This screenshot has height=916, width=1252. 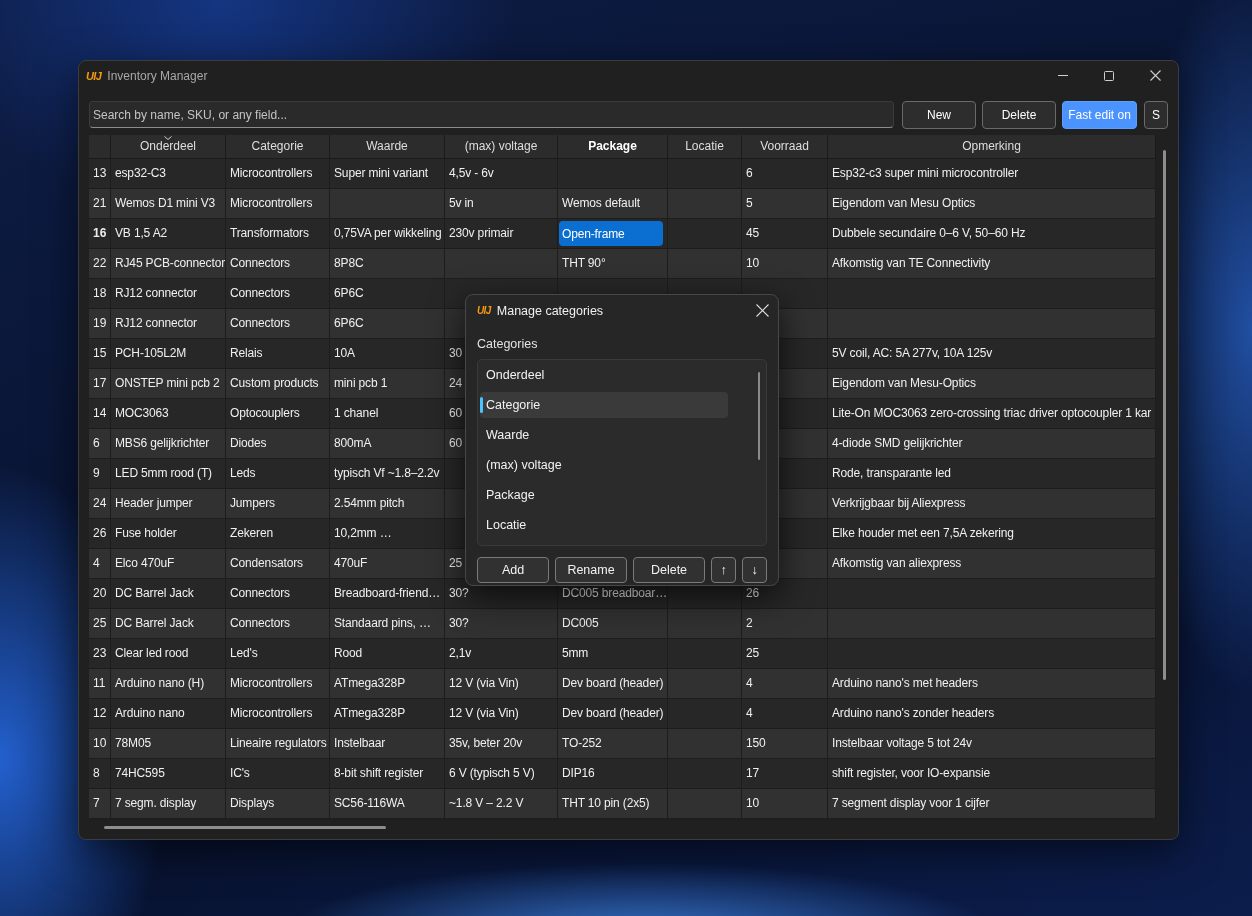 I want to click on table-cell: 6, so click(x=785, y=173).